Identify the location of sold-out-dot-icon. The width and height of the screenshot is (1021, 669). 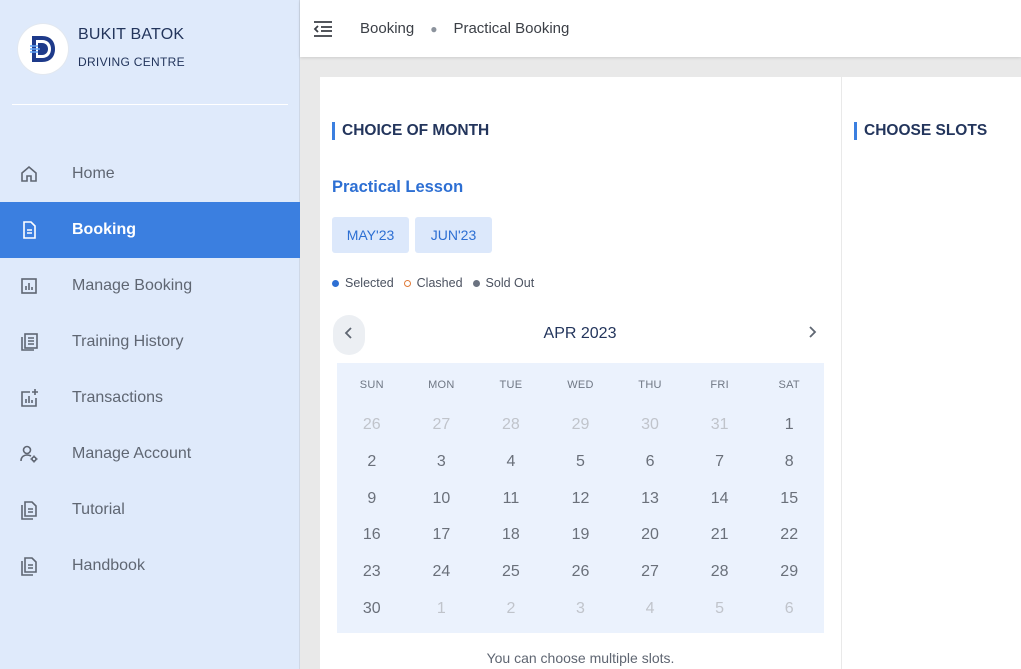
(476, 283).